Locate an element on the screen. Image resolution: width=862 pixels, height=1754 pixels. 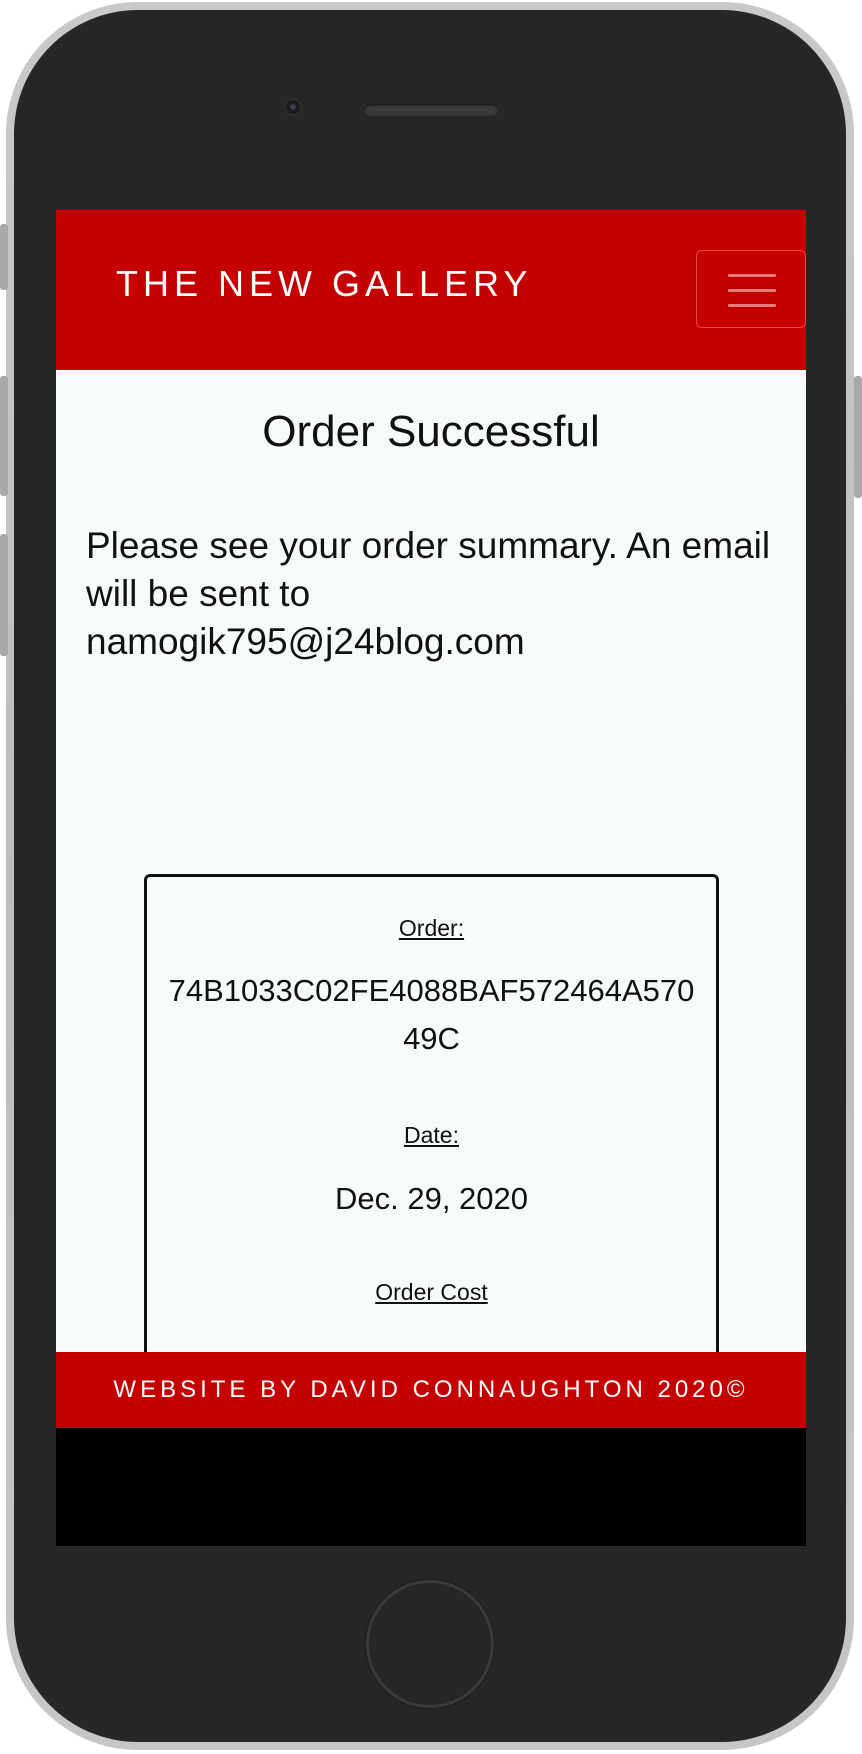
navbar-toggle-button is located at coordinates (751, 289).